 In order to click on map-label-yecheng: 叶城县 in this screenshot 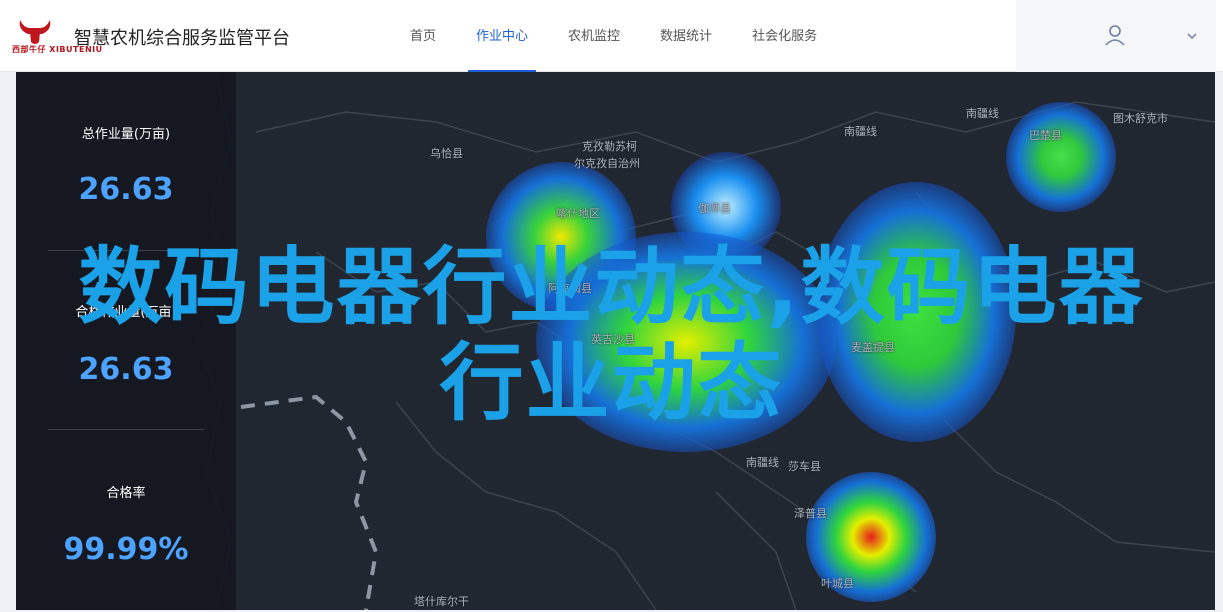, I will do `click(837, 583)`.